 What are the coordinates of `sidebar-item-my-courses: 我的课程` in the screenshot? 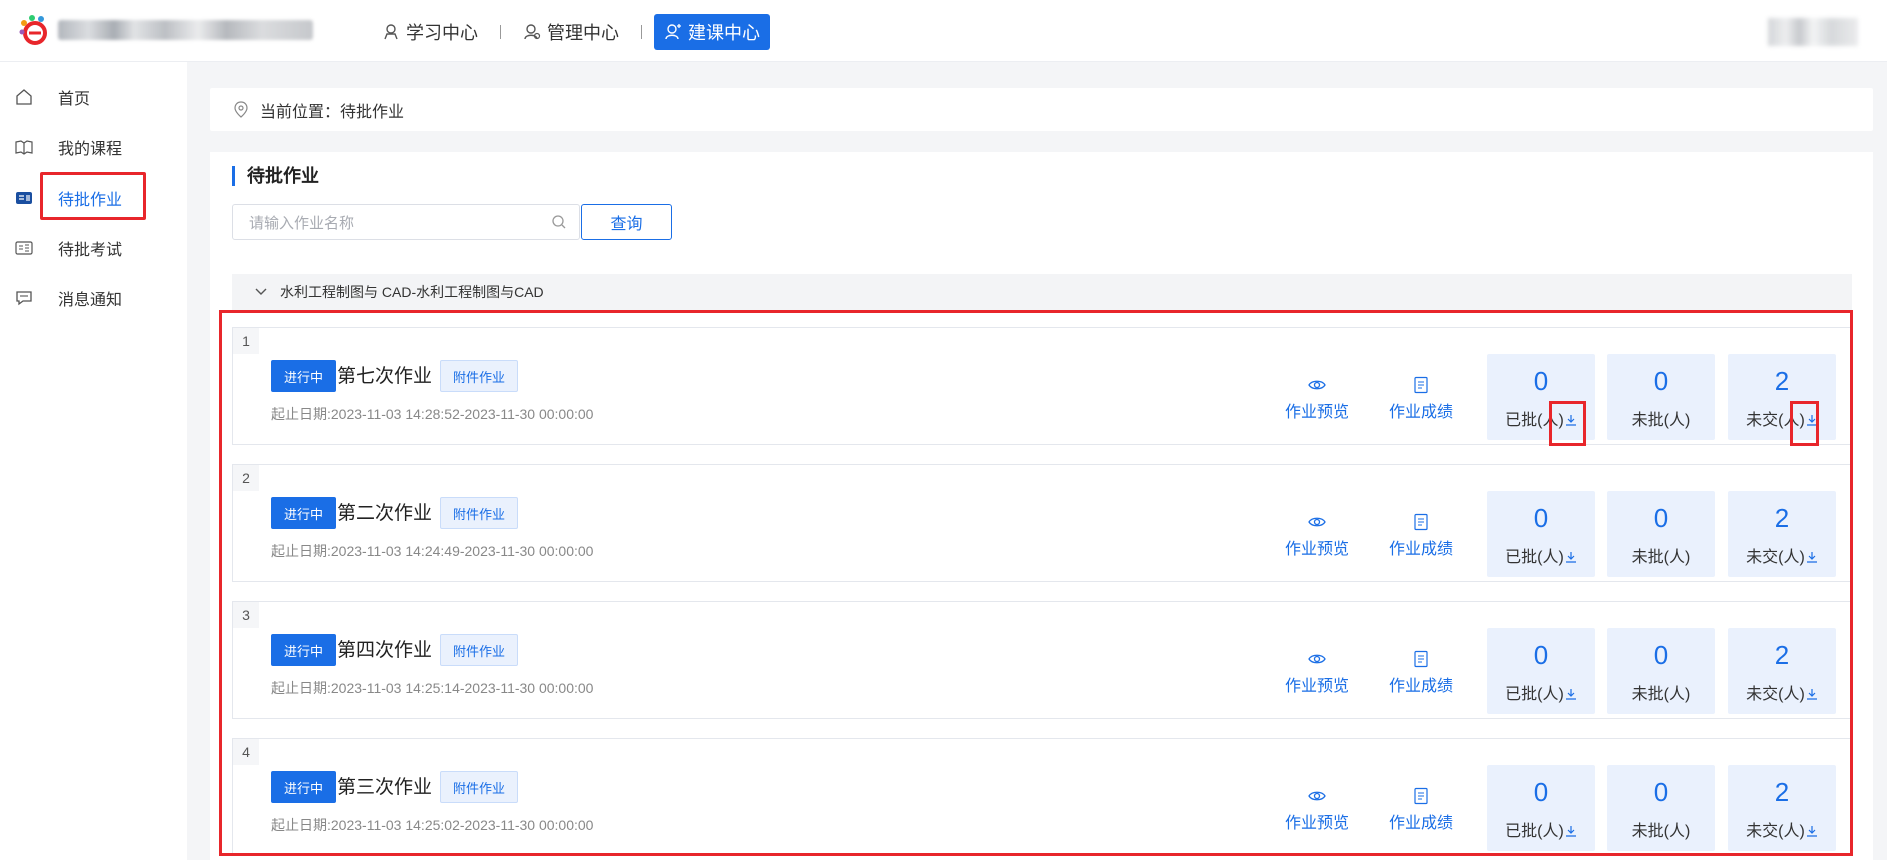 It's located at (93, 147).